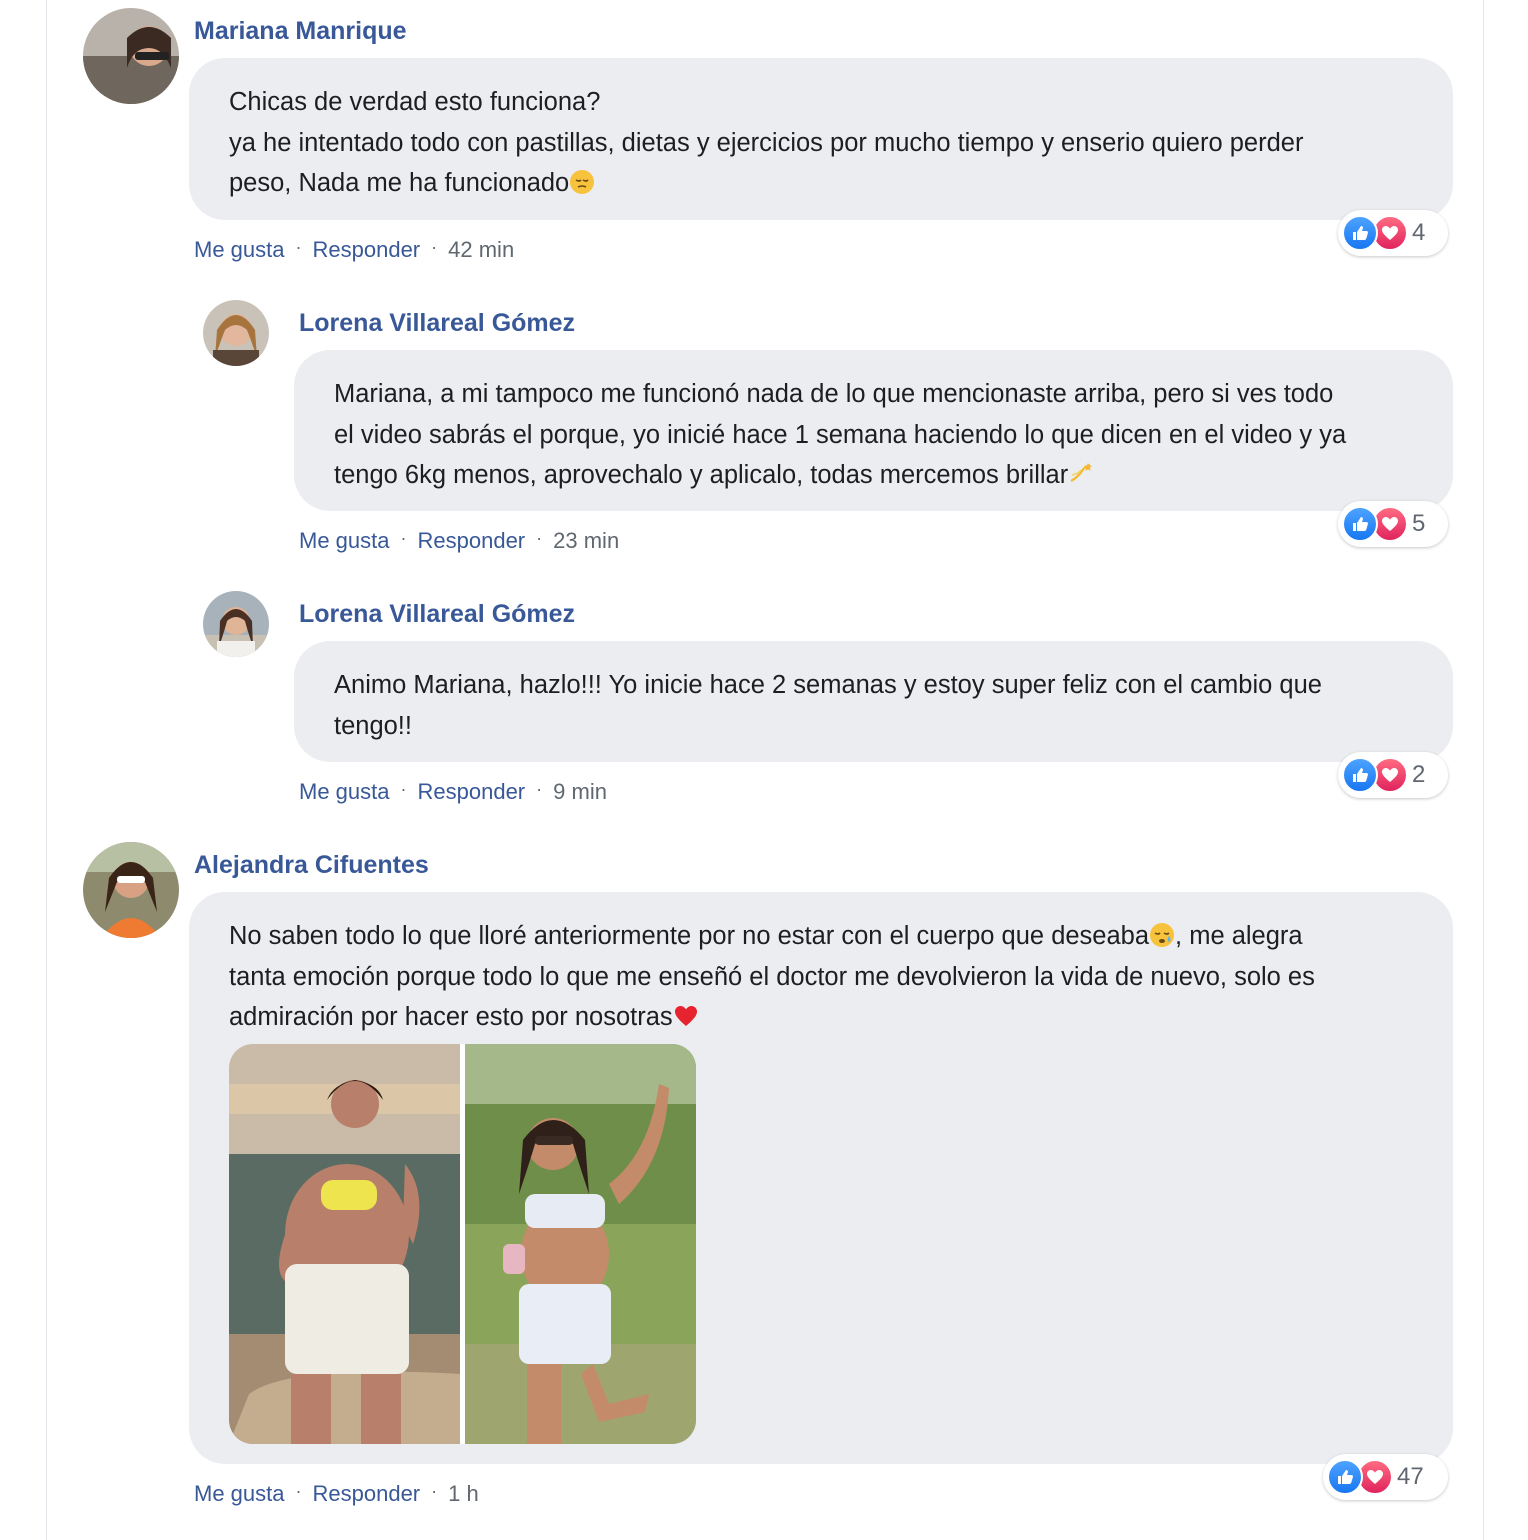 The height and width of the screenshot is (1540, 1528). I want to click on reactions-badge: 47, so click(1385, 1477).